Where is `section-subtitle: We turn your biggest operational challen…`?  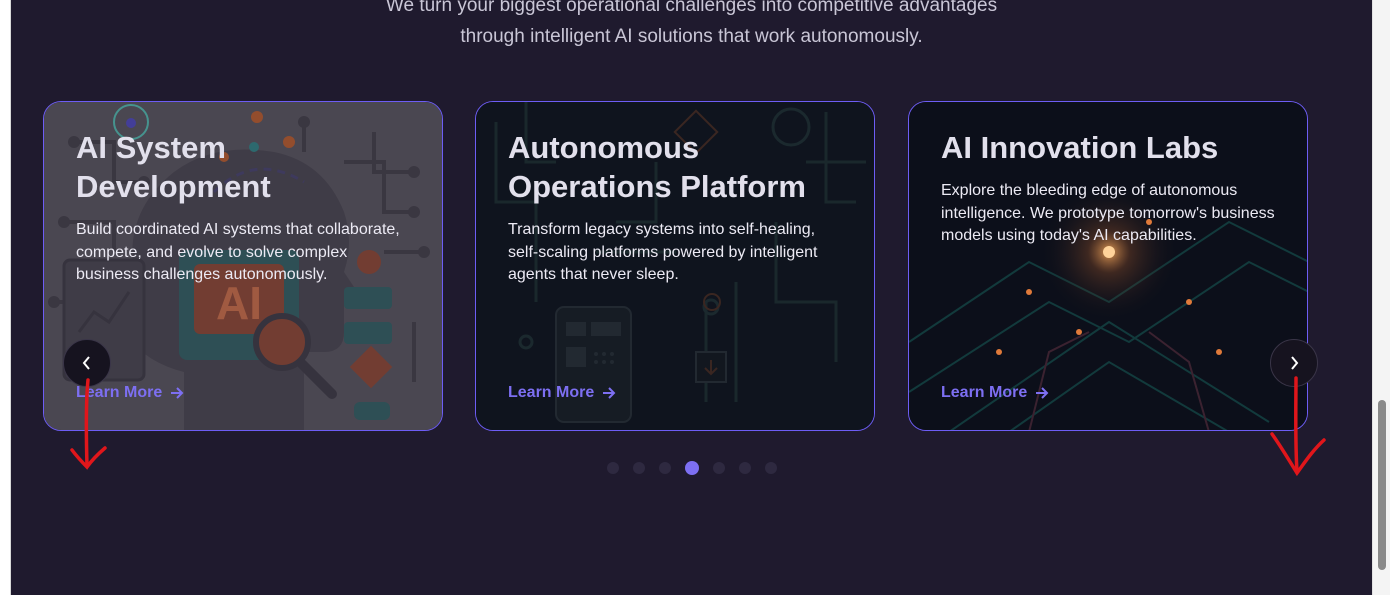 section-subtitle: We turn your biggest operational challen… is located at coordinates (691, 26).